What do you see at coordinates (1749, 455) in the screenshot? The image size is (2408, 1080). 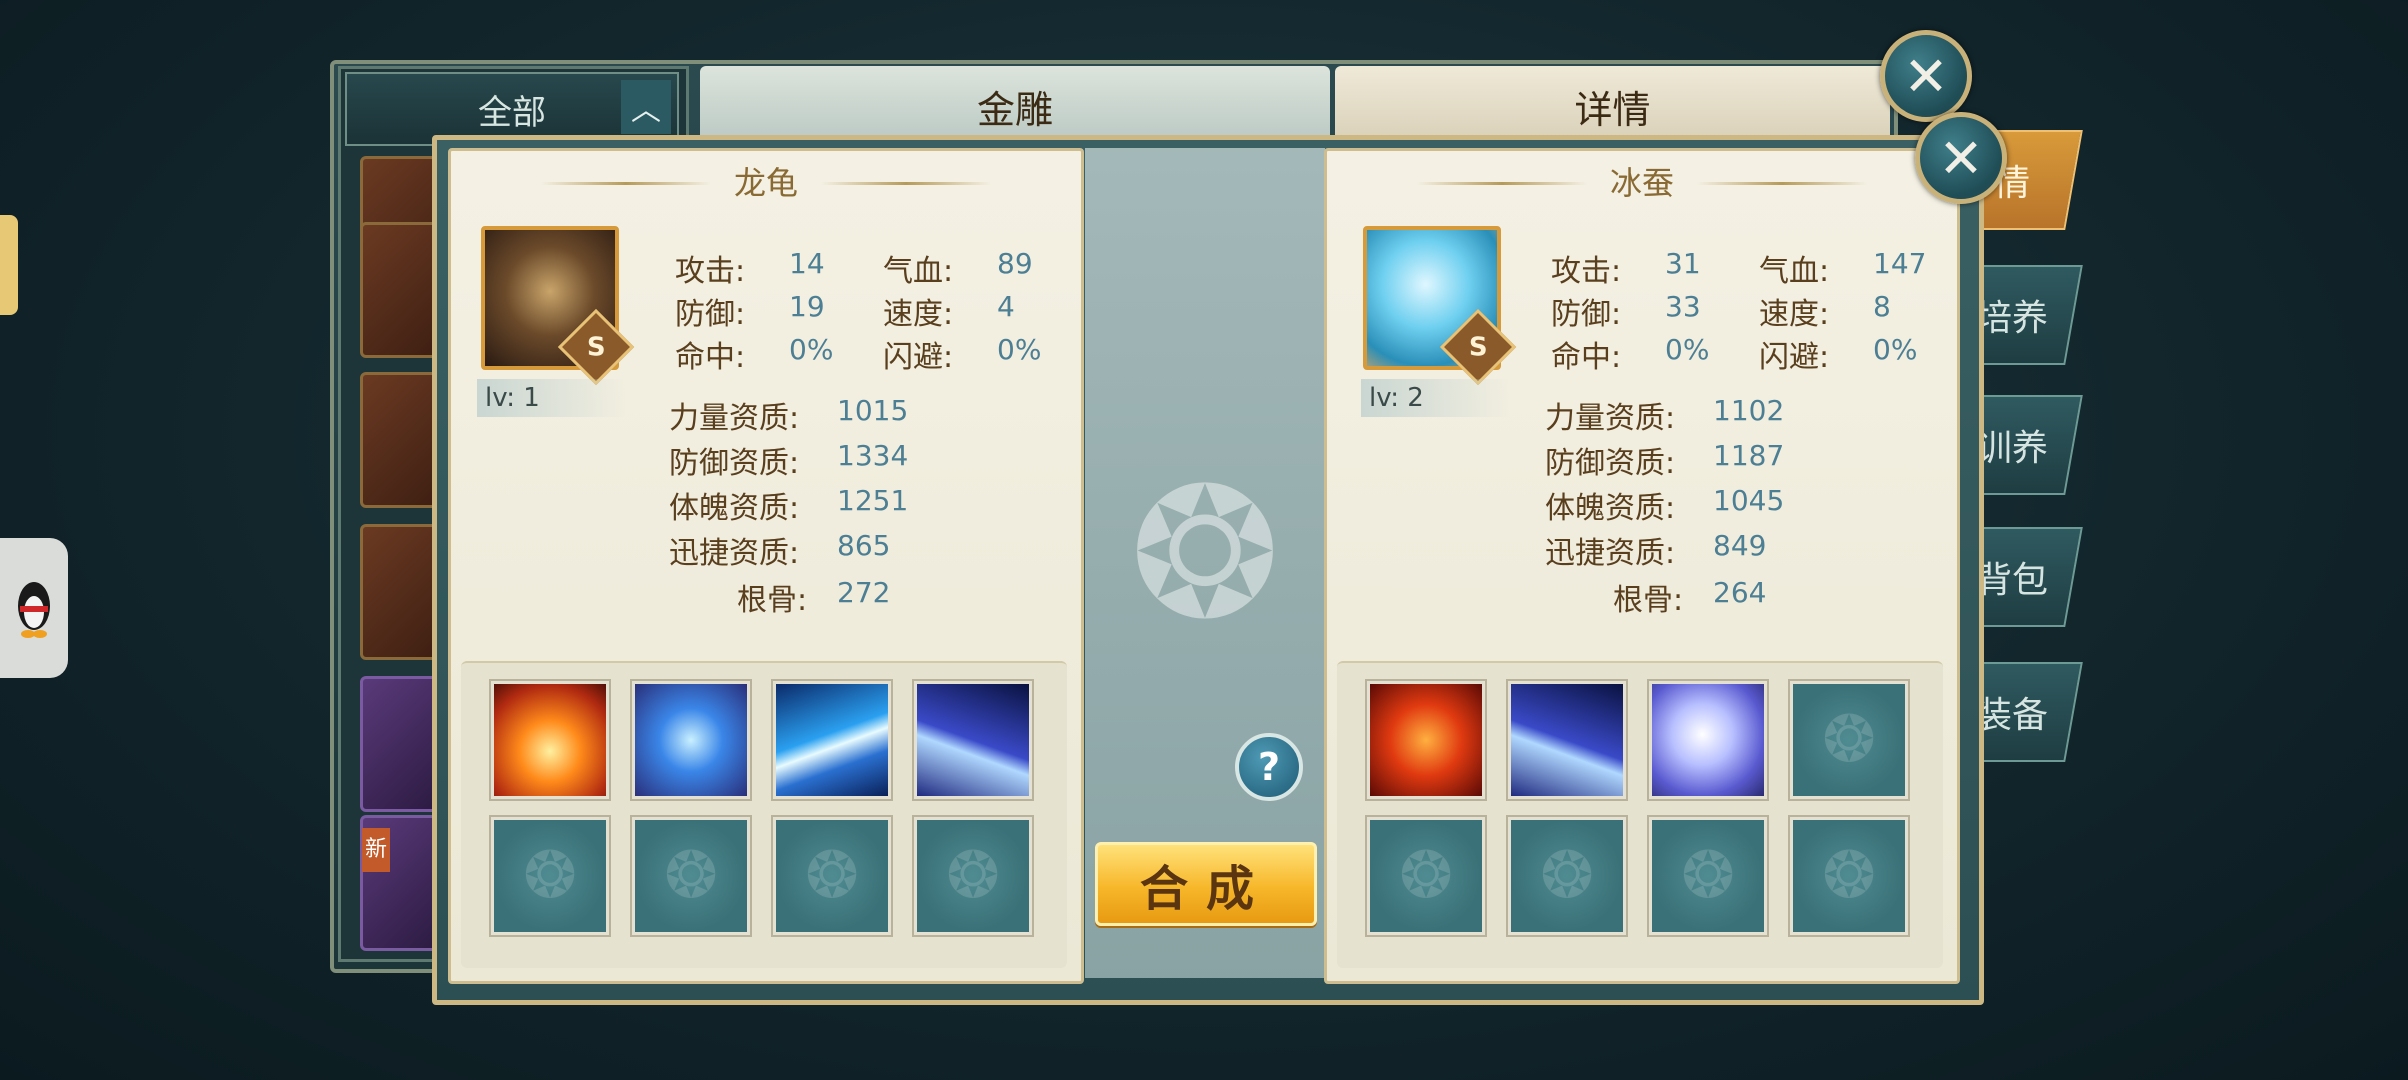 I see `aptitude-value: 1187` at bounding box center [1749, 455].